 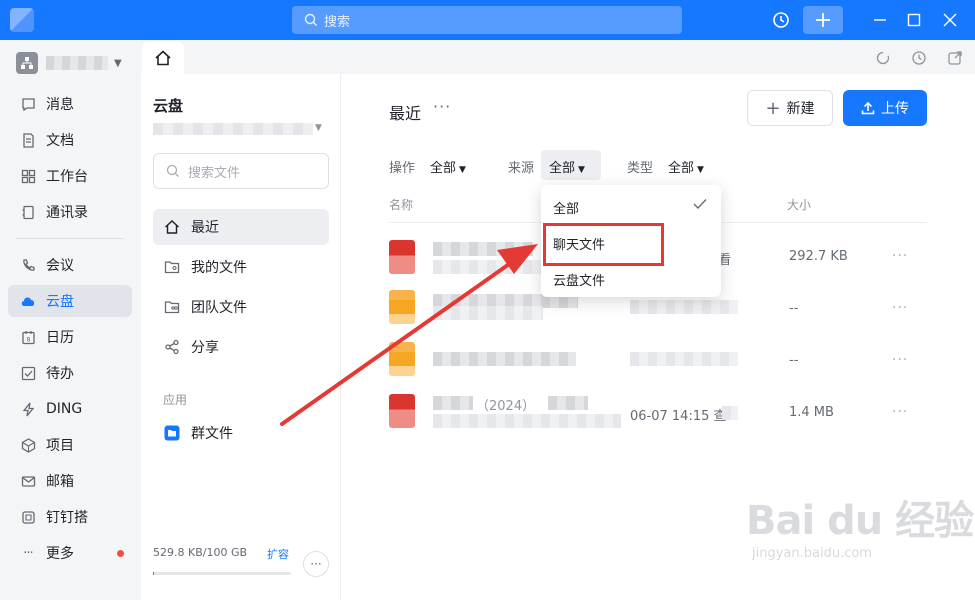 What do you see at coordinates (60, 105) in the screenshot?
I see `nav-label: 消息` at bounding box center [60, 105].